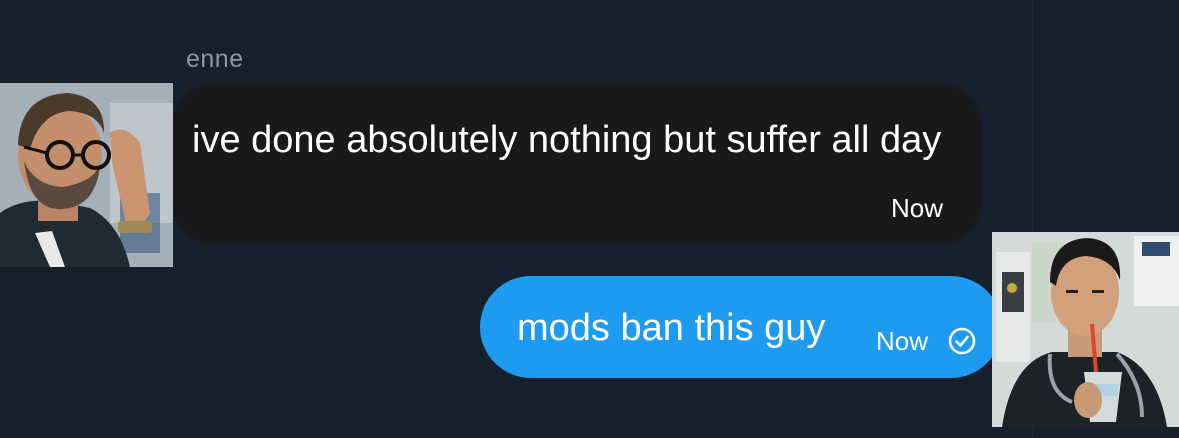  Describe the element at coordinates (671, 328) in the screenshot. I see `outgoing-message-text: mods ban this guy` at that location.